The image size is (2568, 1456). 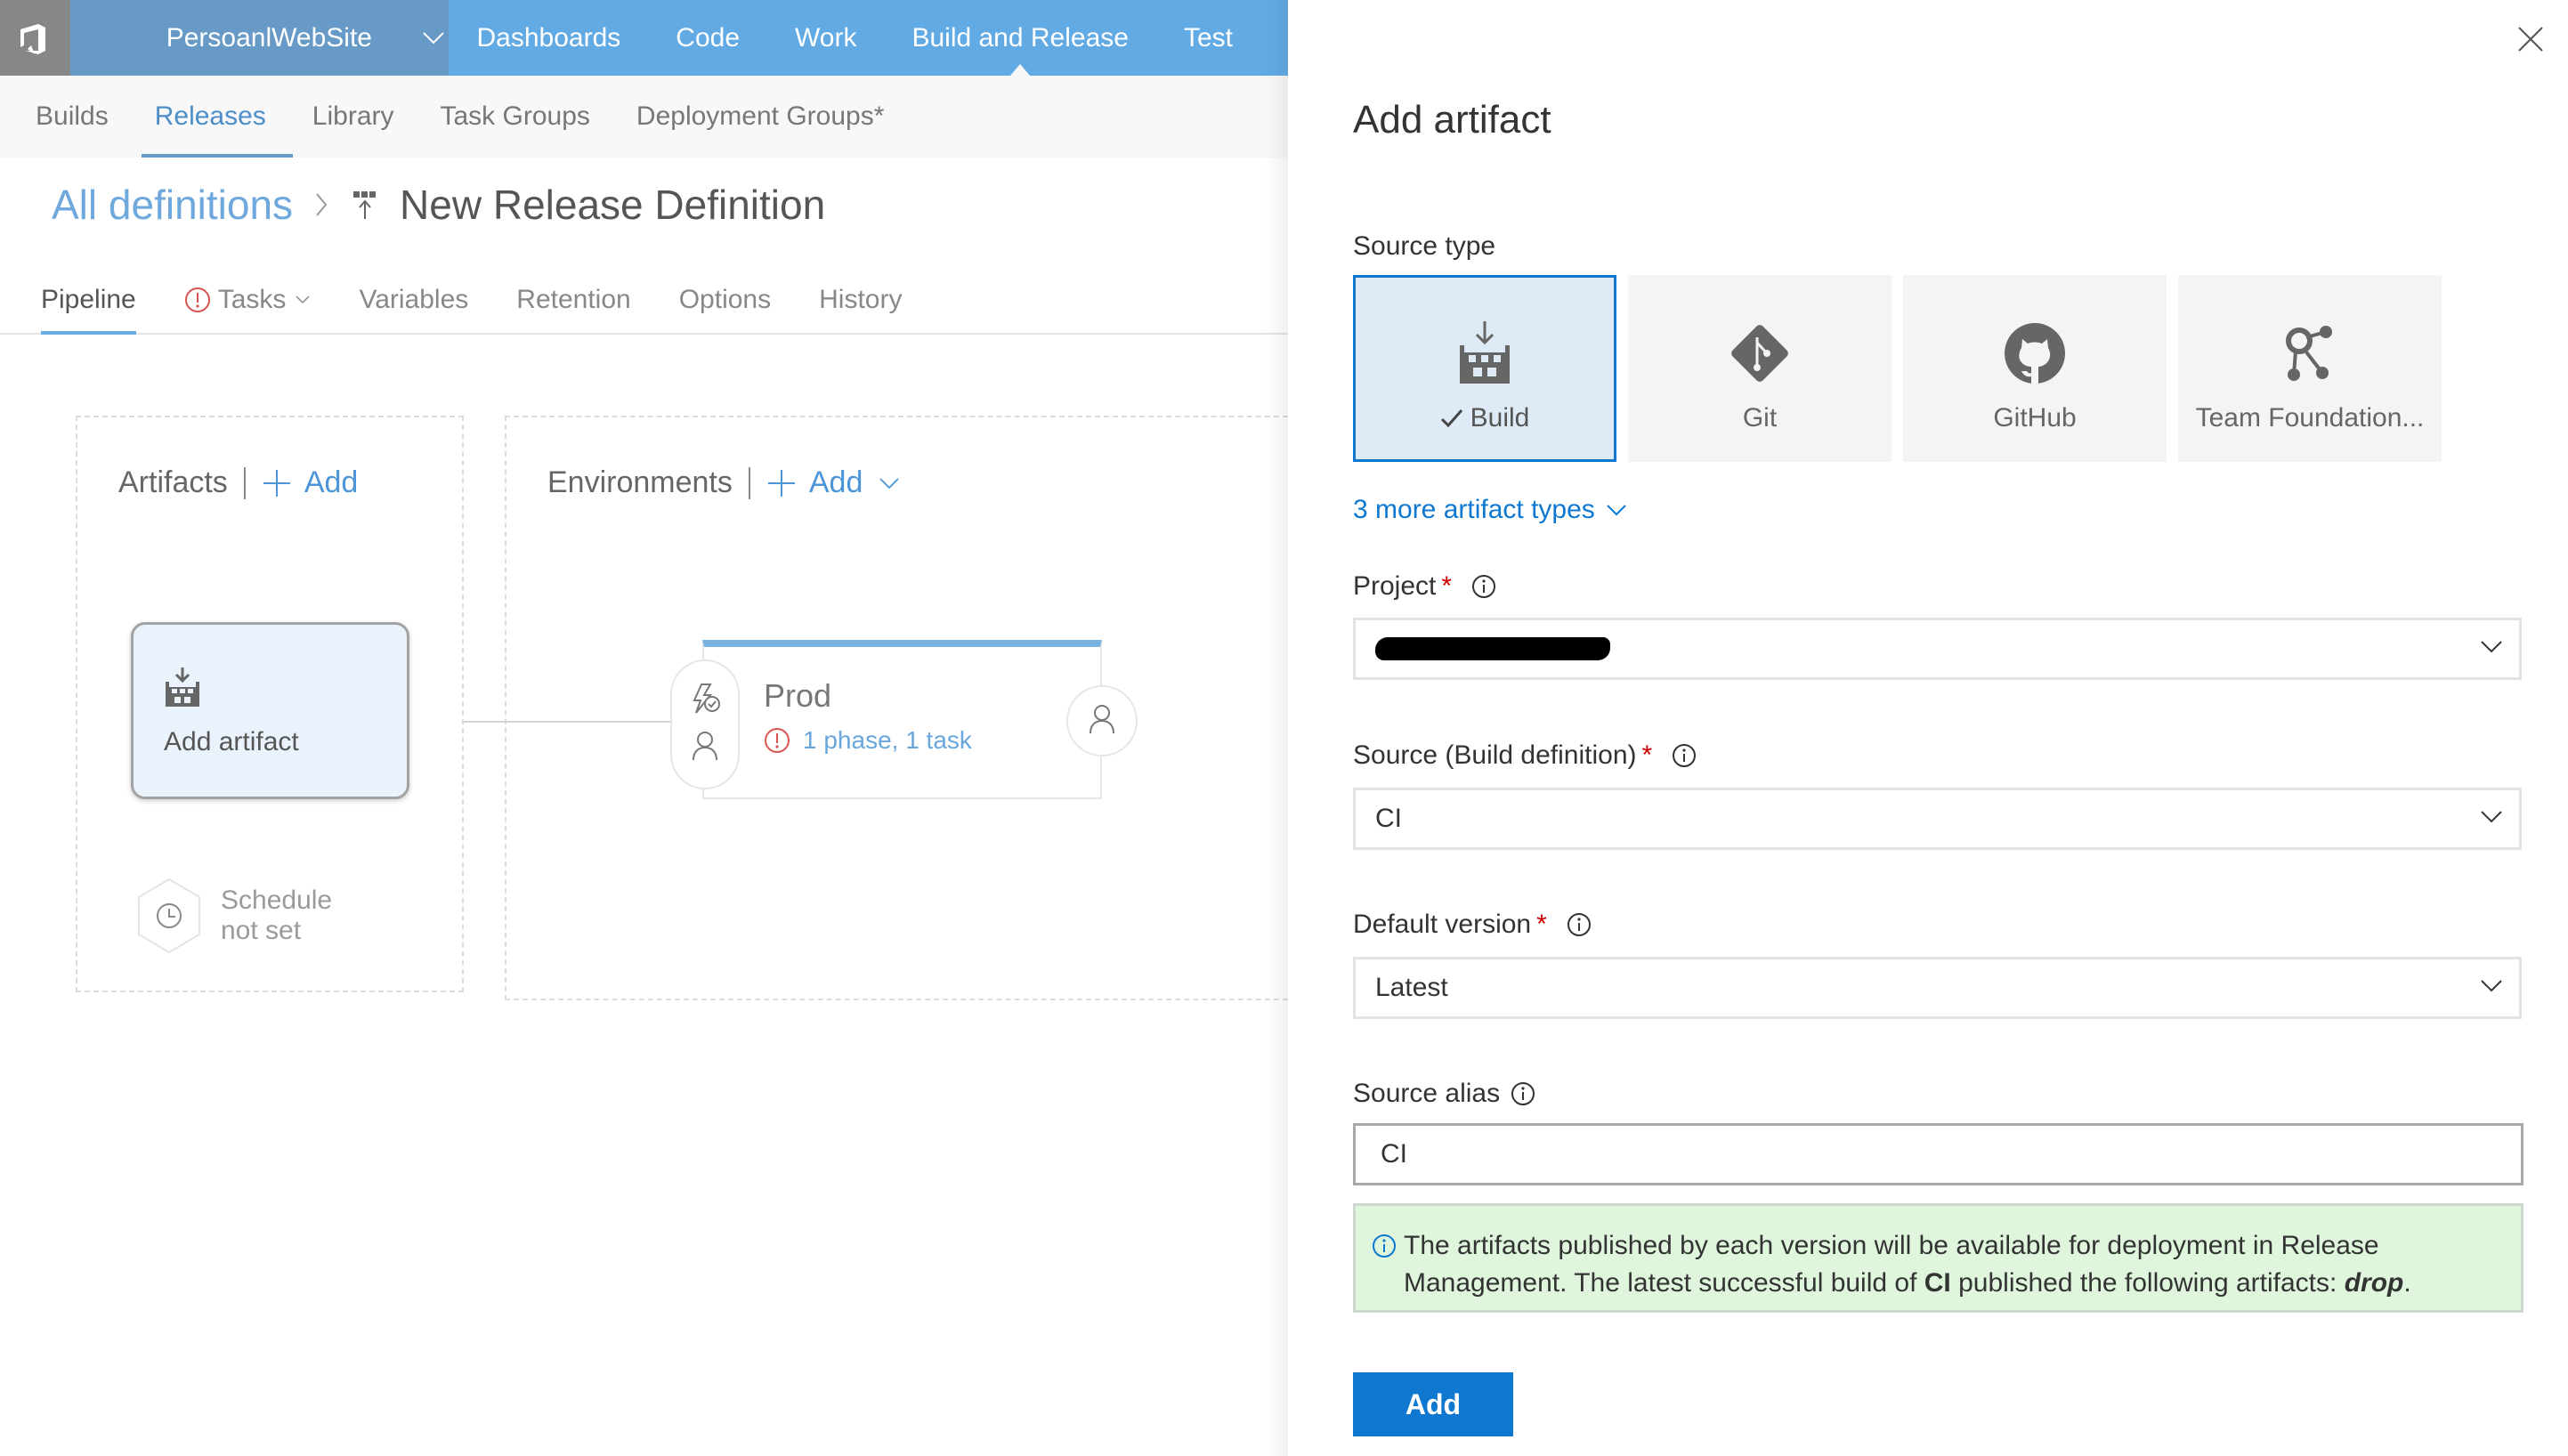 I want to click on source-type-label: Source type, so click(x=1424, y=246).